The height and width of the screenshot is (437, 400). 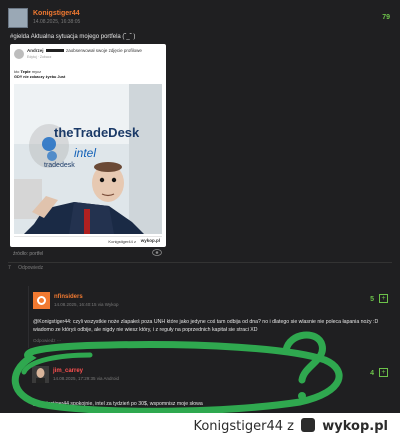 What do you see at coordinates (35, 50) in the screenshot?
I see `embed-name: Andrzej` at bounding box center [35, 50].